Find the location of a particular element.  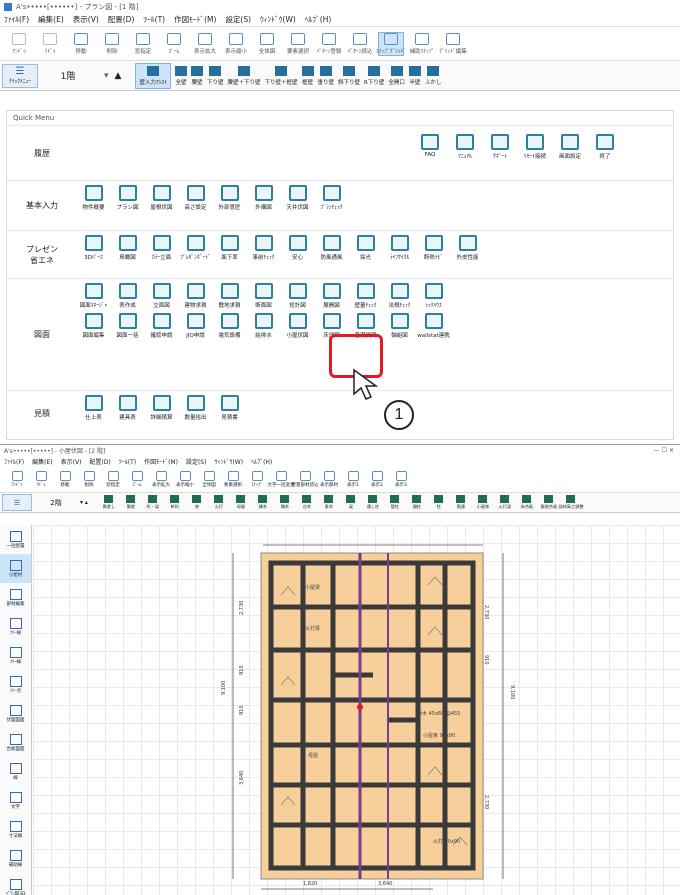

quick-menu-item: 電気設備 is located at coordinates (229, 326).